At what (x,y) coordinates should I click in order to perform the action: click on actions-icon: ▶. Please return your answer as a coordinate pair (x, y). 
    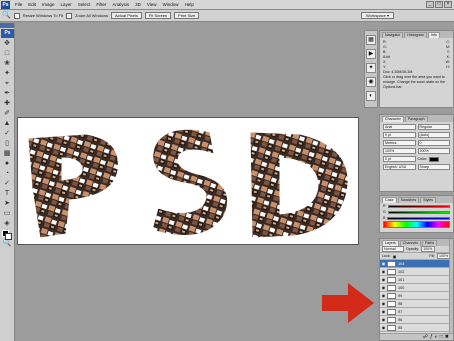
    Looking at the image, I should click on (371, 54).